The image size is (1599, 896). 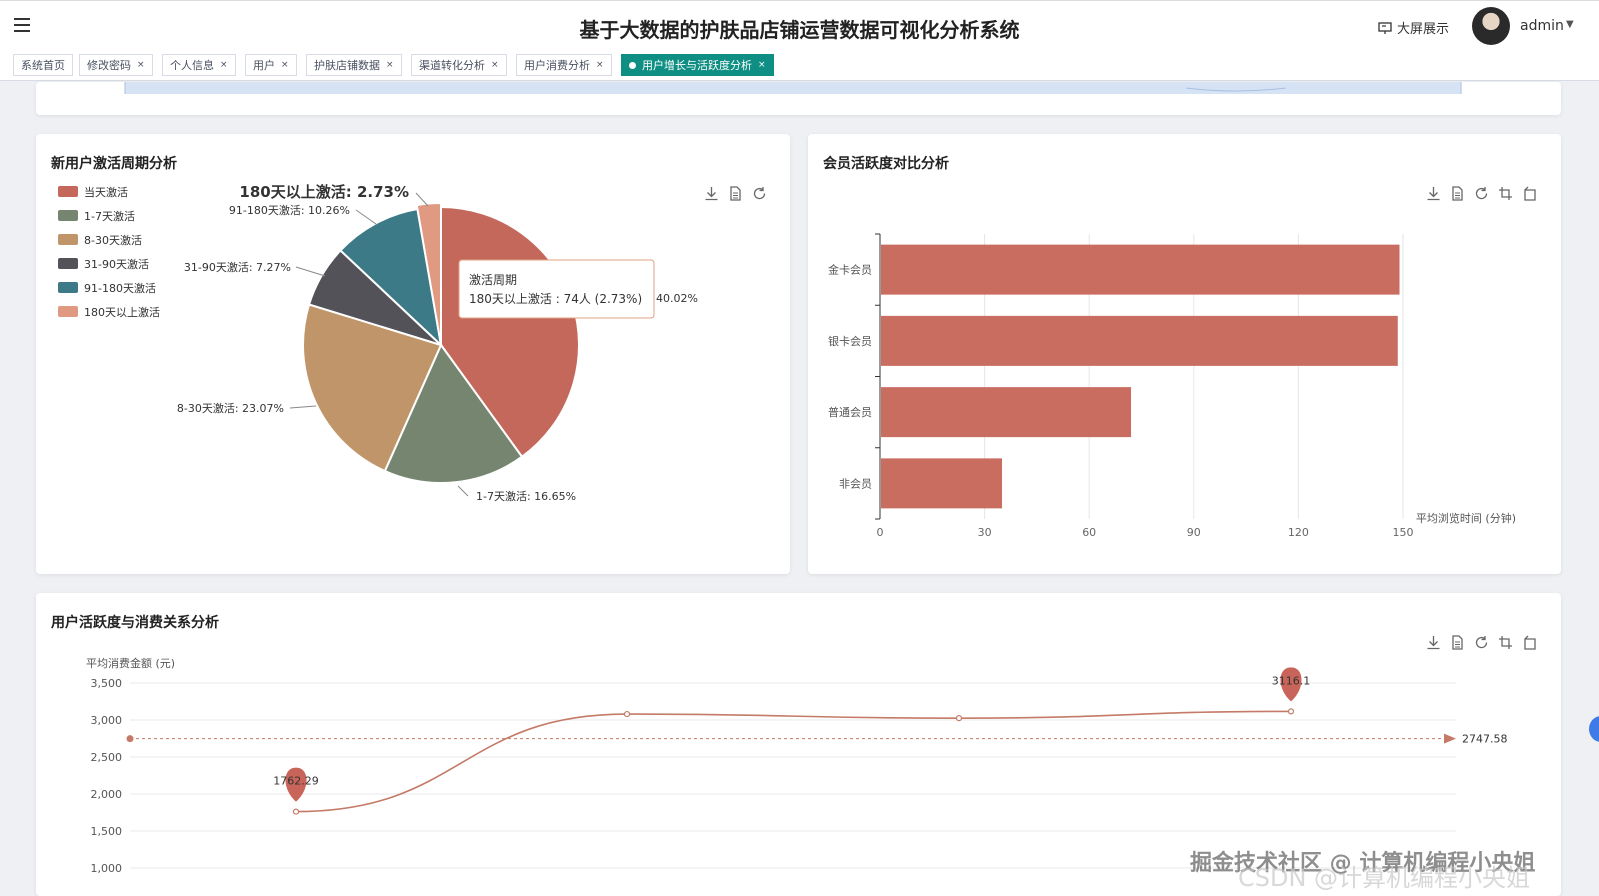 I want to click on tab-label: 用户增长与活跃度分析, so click(x=697, y=65).